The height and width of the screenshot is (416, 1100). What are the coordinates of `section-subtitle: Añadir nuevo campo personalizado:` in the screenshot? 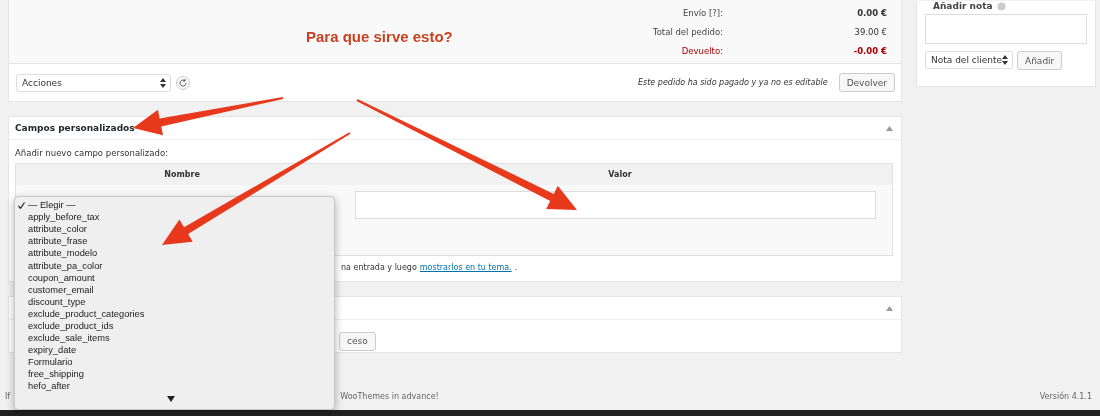 It's located at (91, 153).